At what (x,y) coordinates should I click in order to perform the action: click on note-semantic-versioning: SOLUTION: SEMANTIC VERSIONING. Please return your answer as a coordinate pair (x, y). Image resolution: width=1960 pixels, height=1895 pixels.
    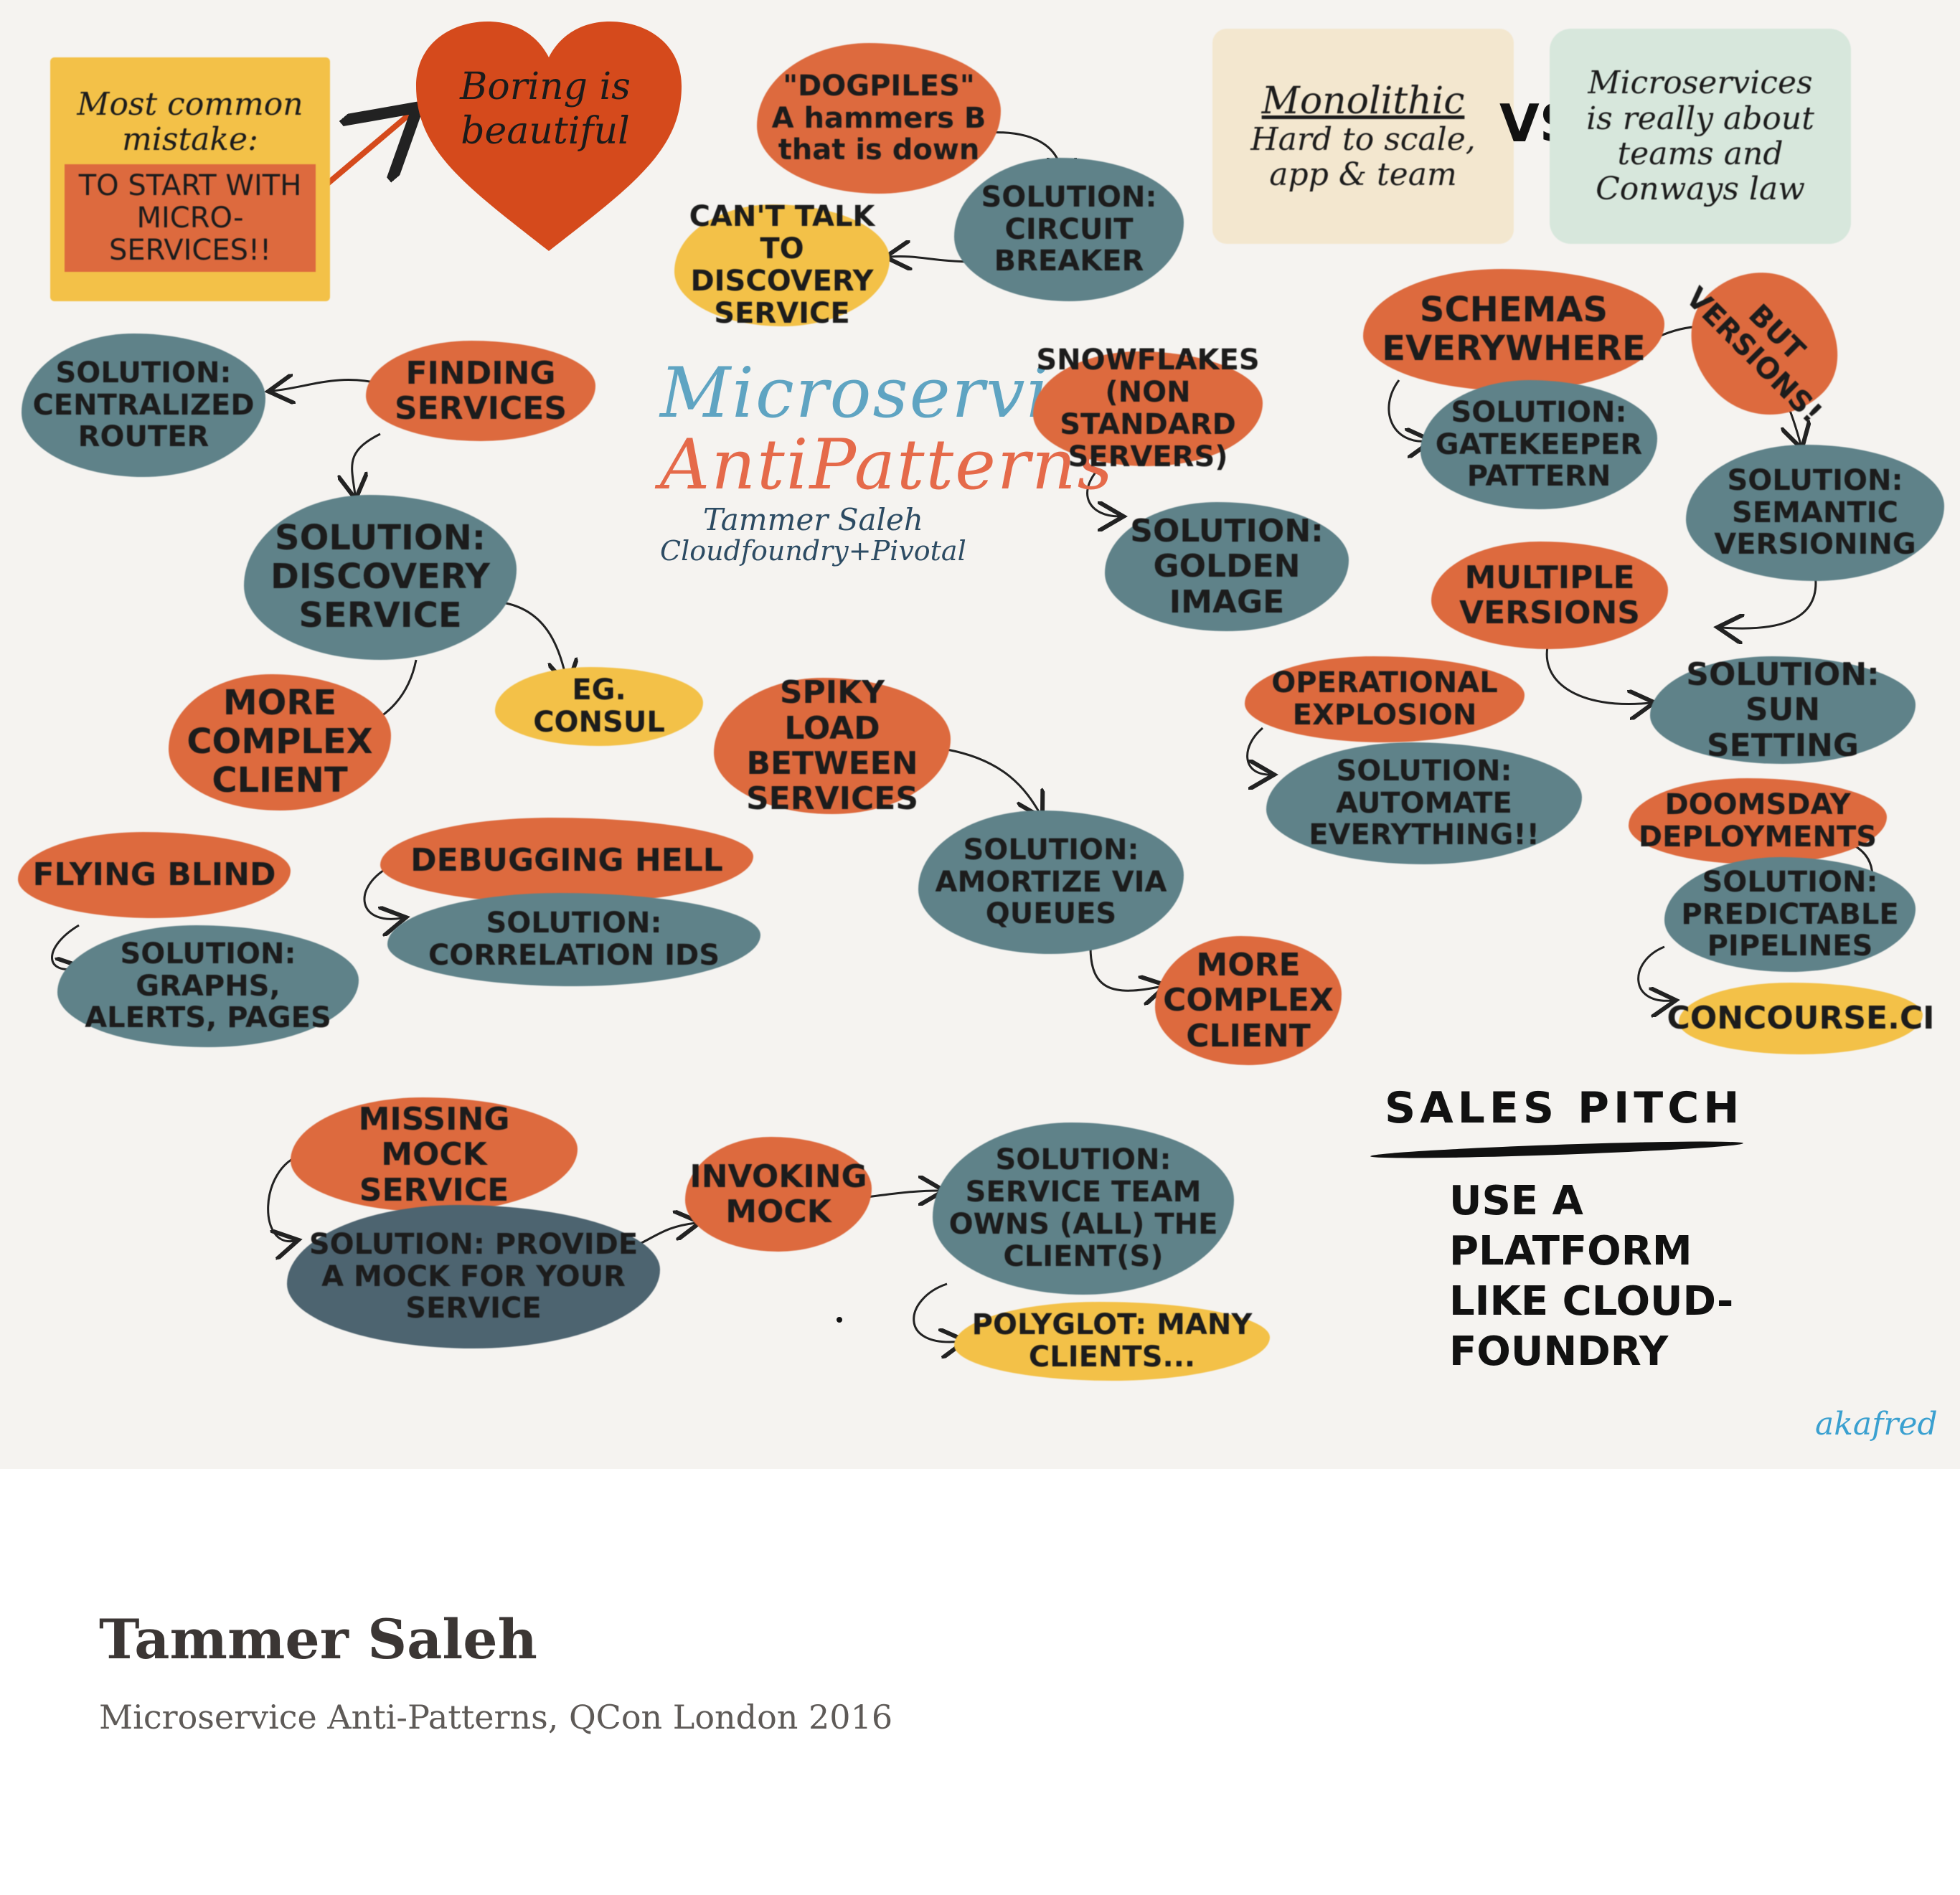
    Looking at the image, I should click on (1815, 513).